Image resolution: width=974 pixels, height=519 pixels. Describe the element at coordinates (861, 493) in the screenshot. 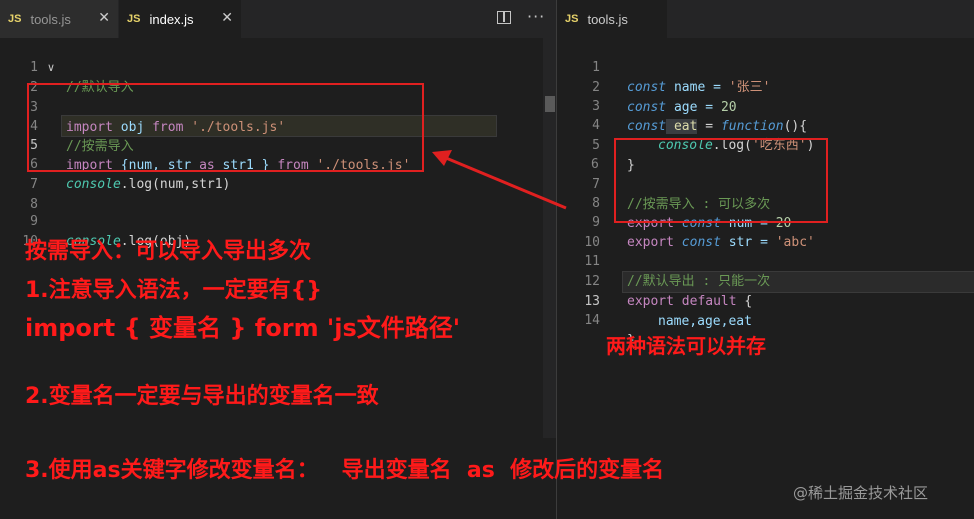

I see `watermark: @稀土掘金技术社区` at that location.